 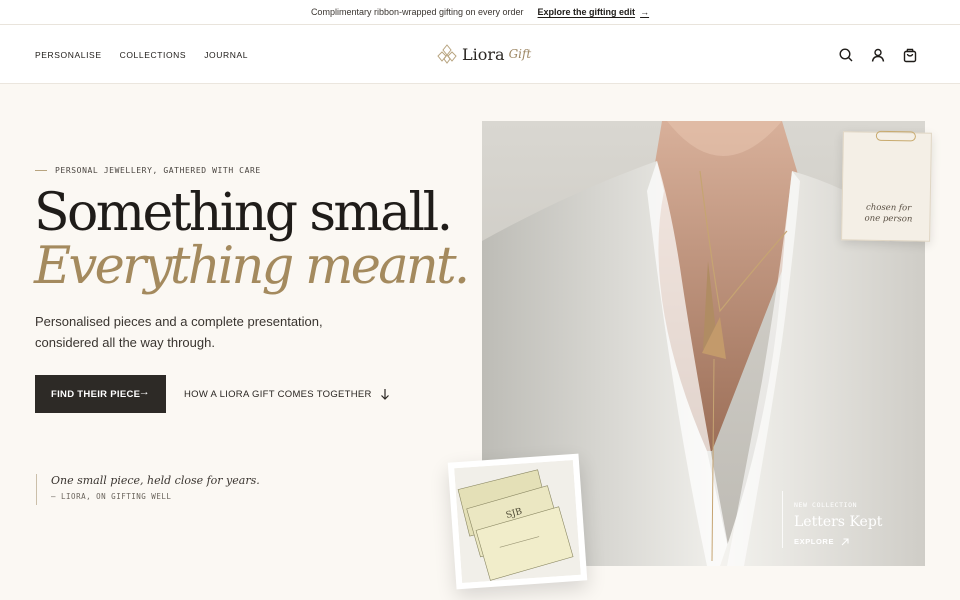 I want to click on knot-logo-icon, so click(x=447, y=54).